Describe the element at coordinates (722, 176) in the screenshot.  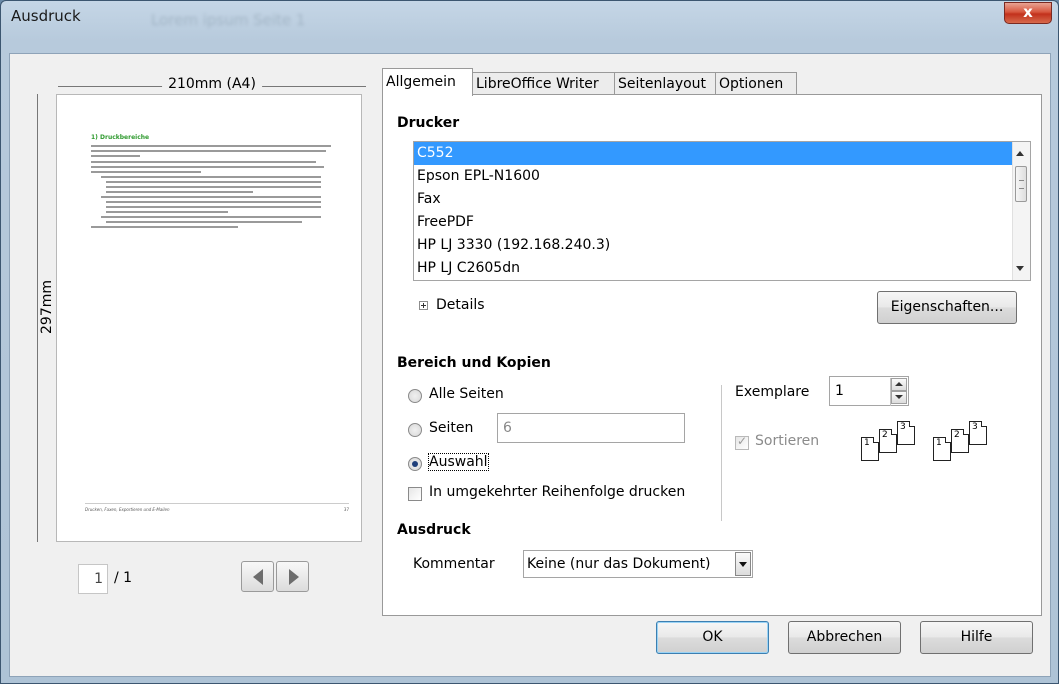
I see `printer-item: Epson EPL-N1600` at that location.